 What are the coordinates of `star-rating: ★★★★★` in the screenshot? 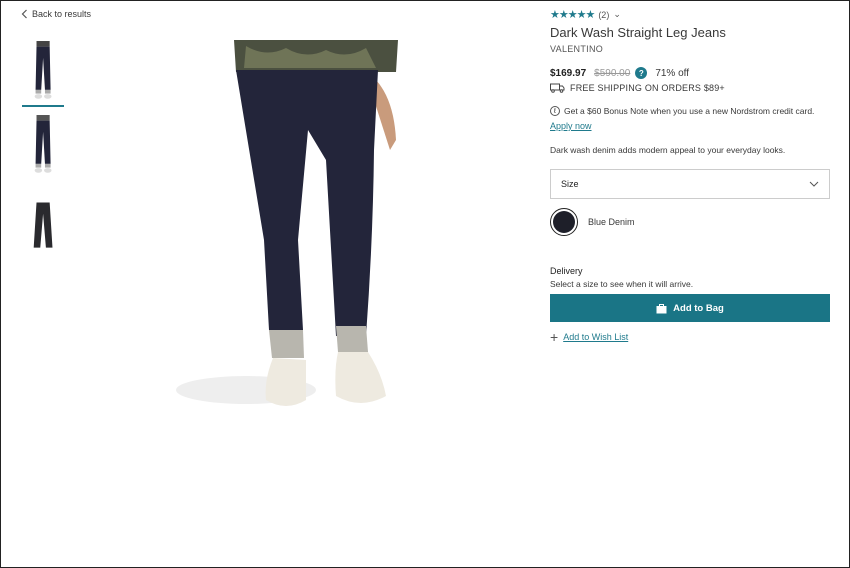 It's located at (572, 15).